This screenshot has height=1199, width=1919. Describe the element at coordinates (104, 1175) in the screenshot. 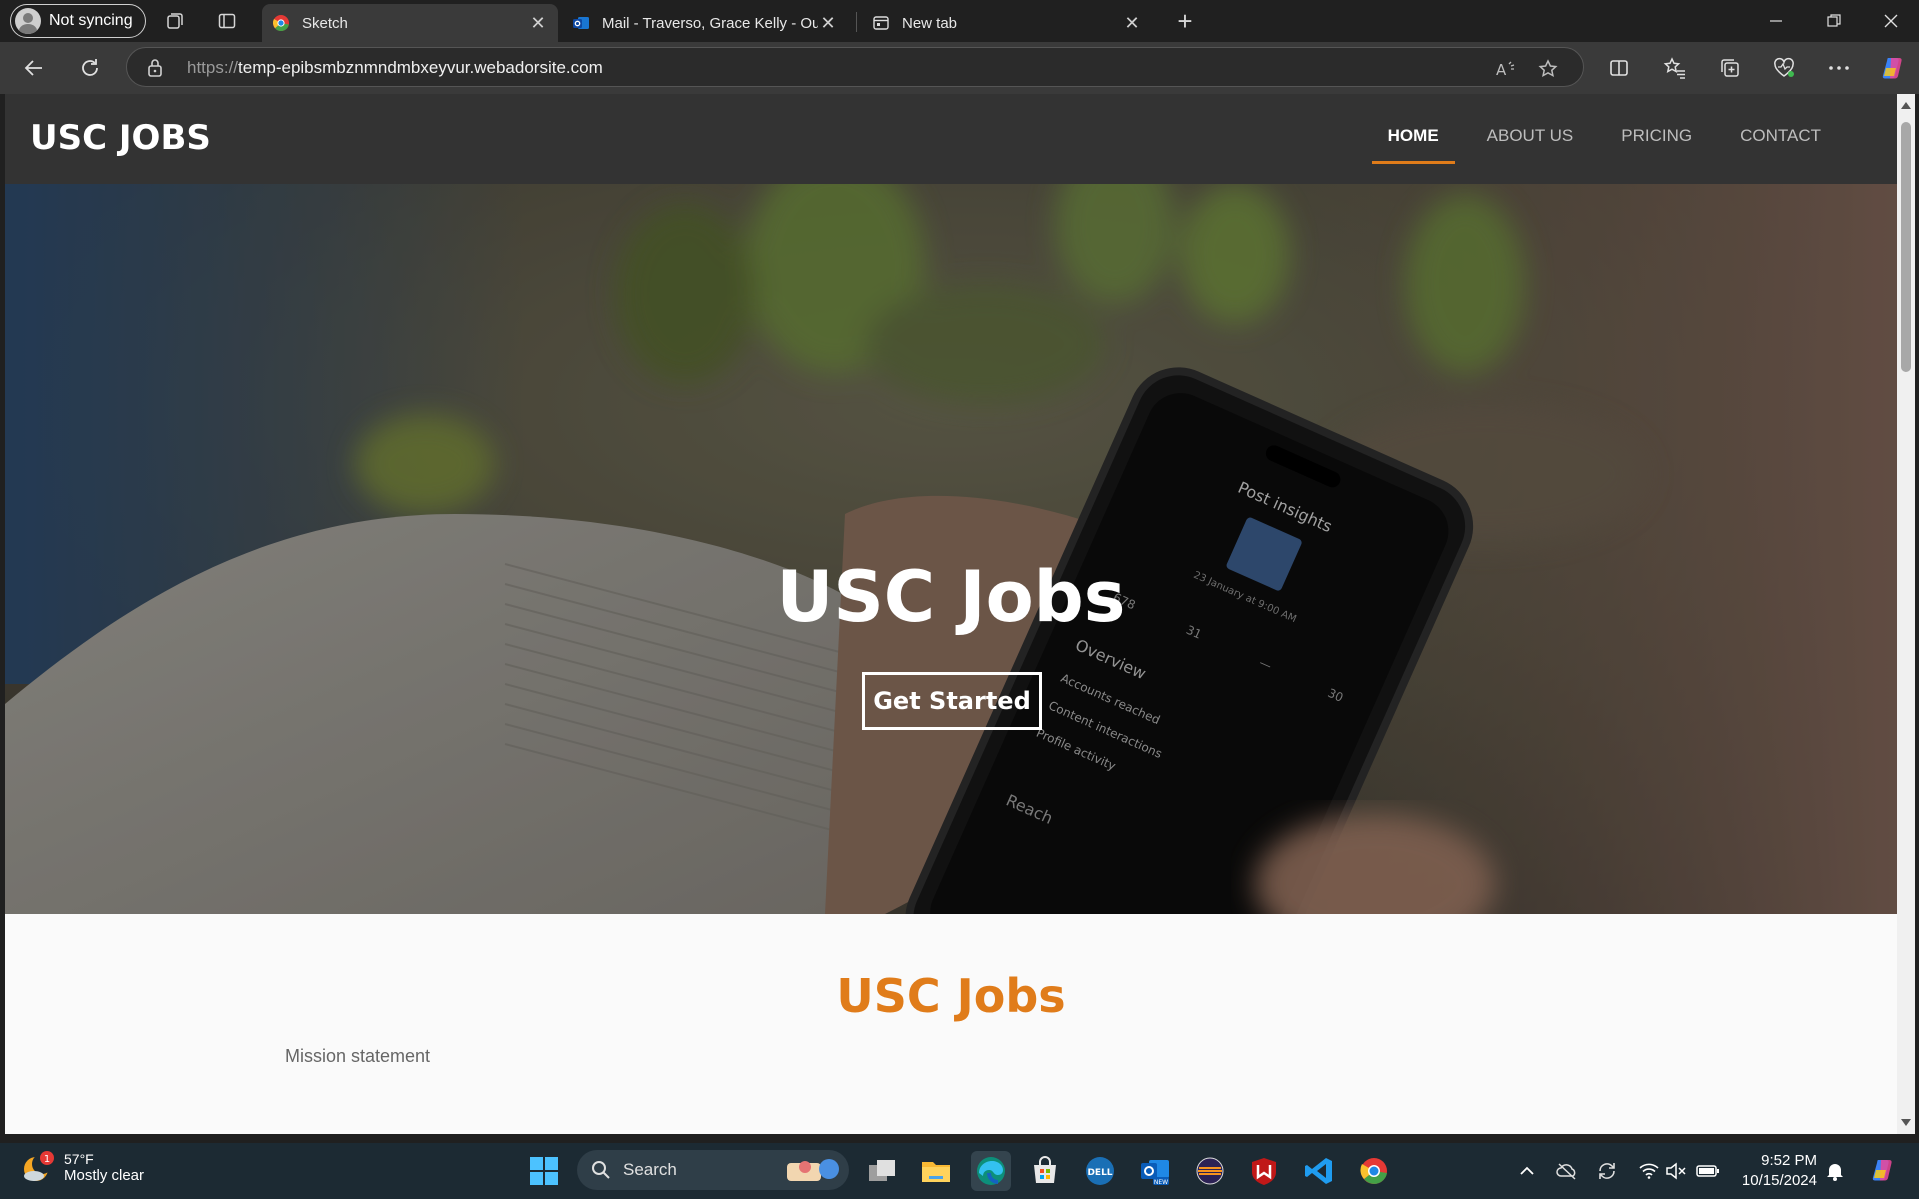

I see `weather-condition: Mostly clear` at that location.